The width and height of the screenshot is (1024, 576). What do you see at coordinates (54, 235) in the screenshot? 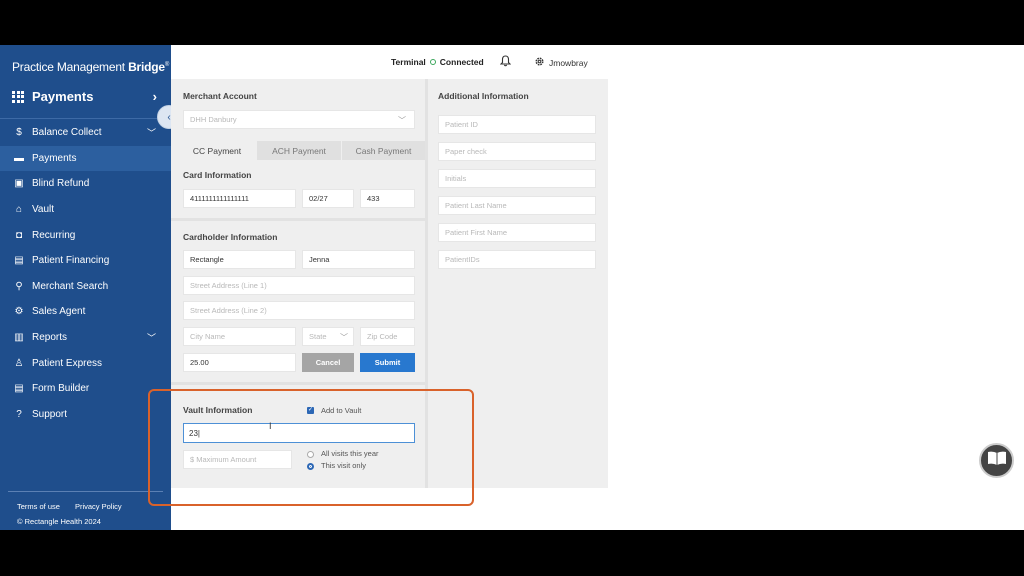
I see `sidebar-item-label: Recurring` at bounding box center [54, 235].